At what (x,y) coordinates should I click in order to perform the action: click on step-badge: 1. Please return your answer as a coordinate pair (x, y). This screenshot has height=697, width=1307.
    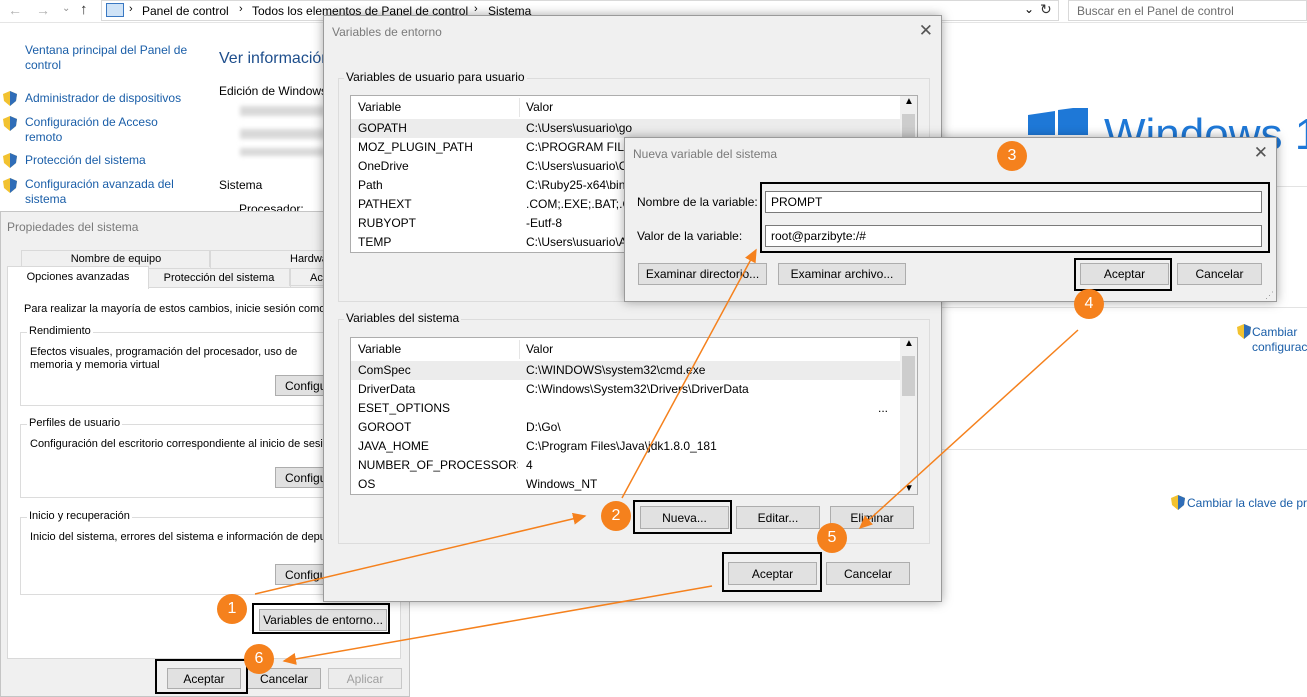
    Looking at the image, I should click on (232, 609).